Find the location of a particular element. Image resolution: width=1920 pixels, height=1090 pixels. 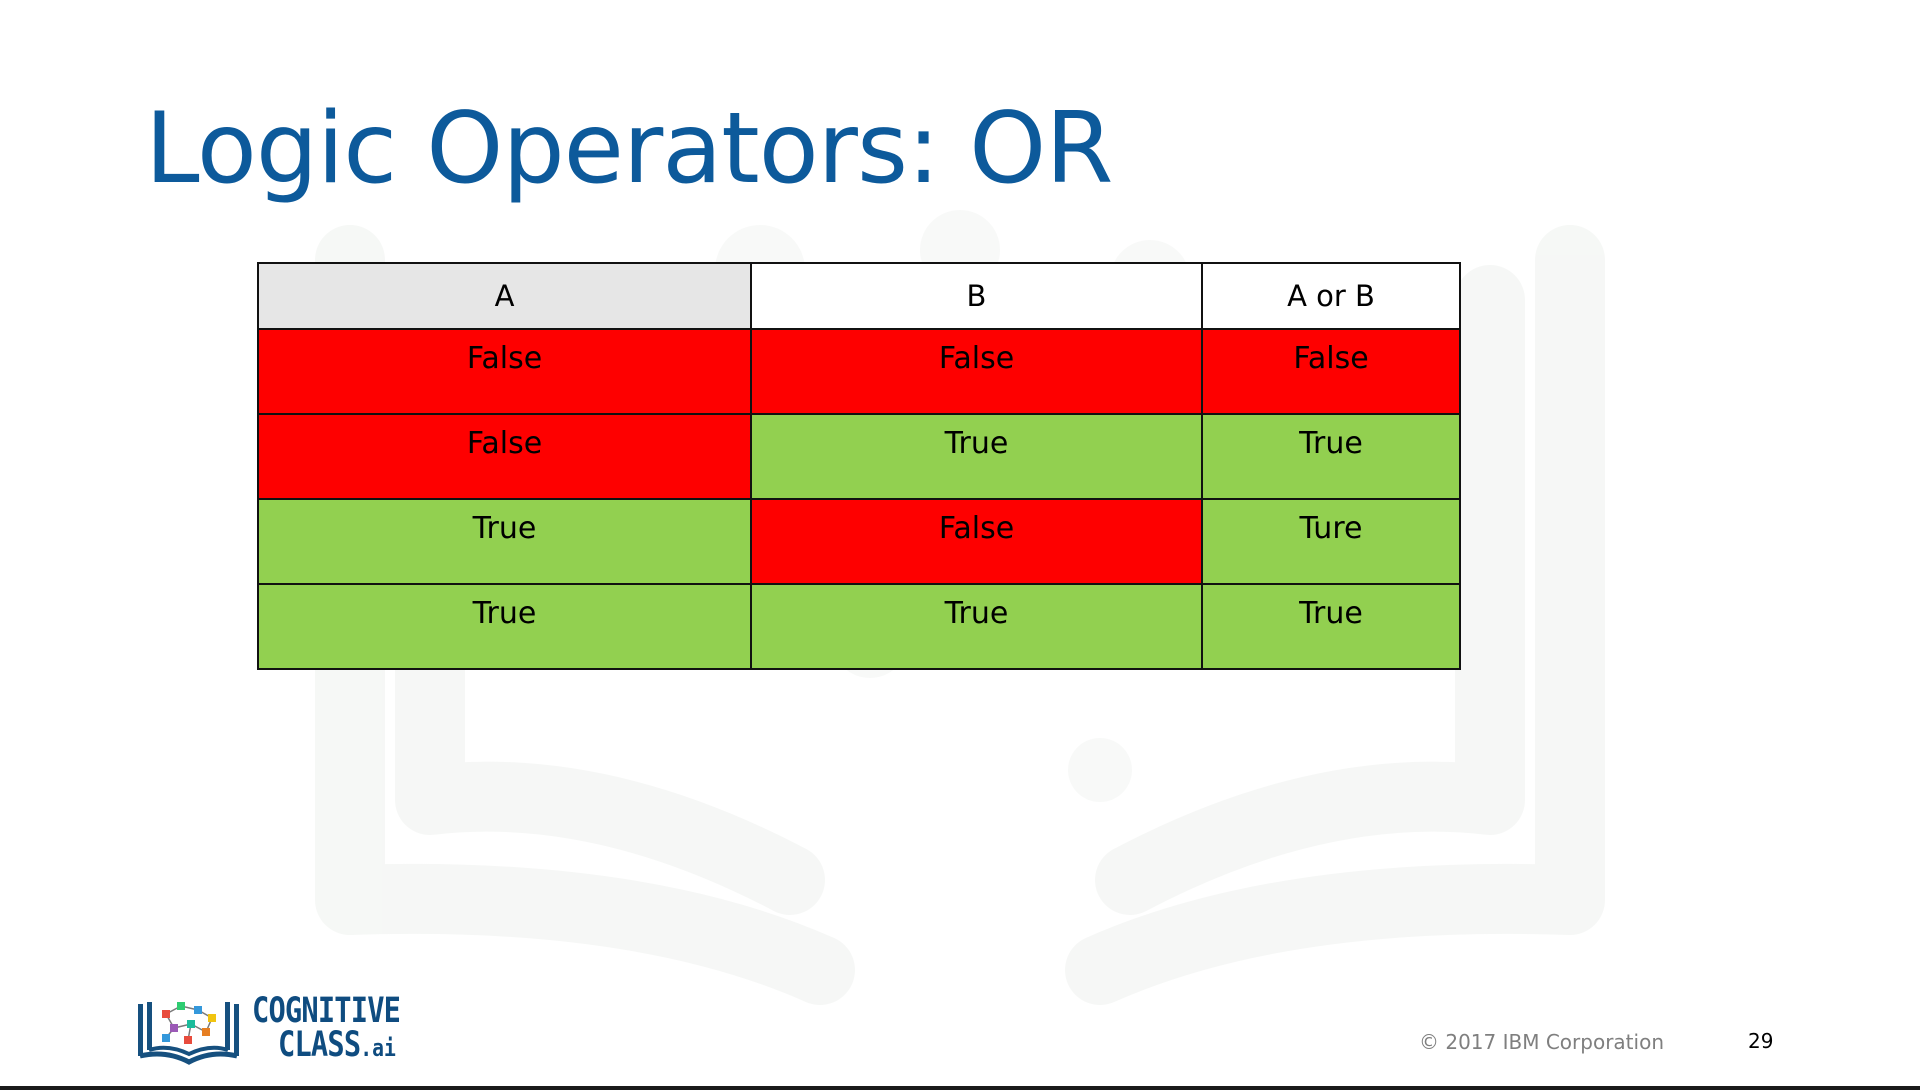

header-a: A is located at coordinates (504, 296).